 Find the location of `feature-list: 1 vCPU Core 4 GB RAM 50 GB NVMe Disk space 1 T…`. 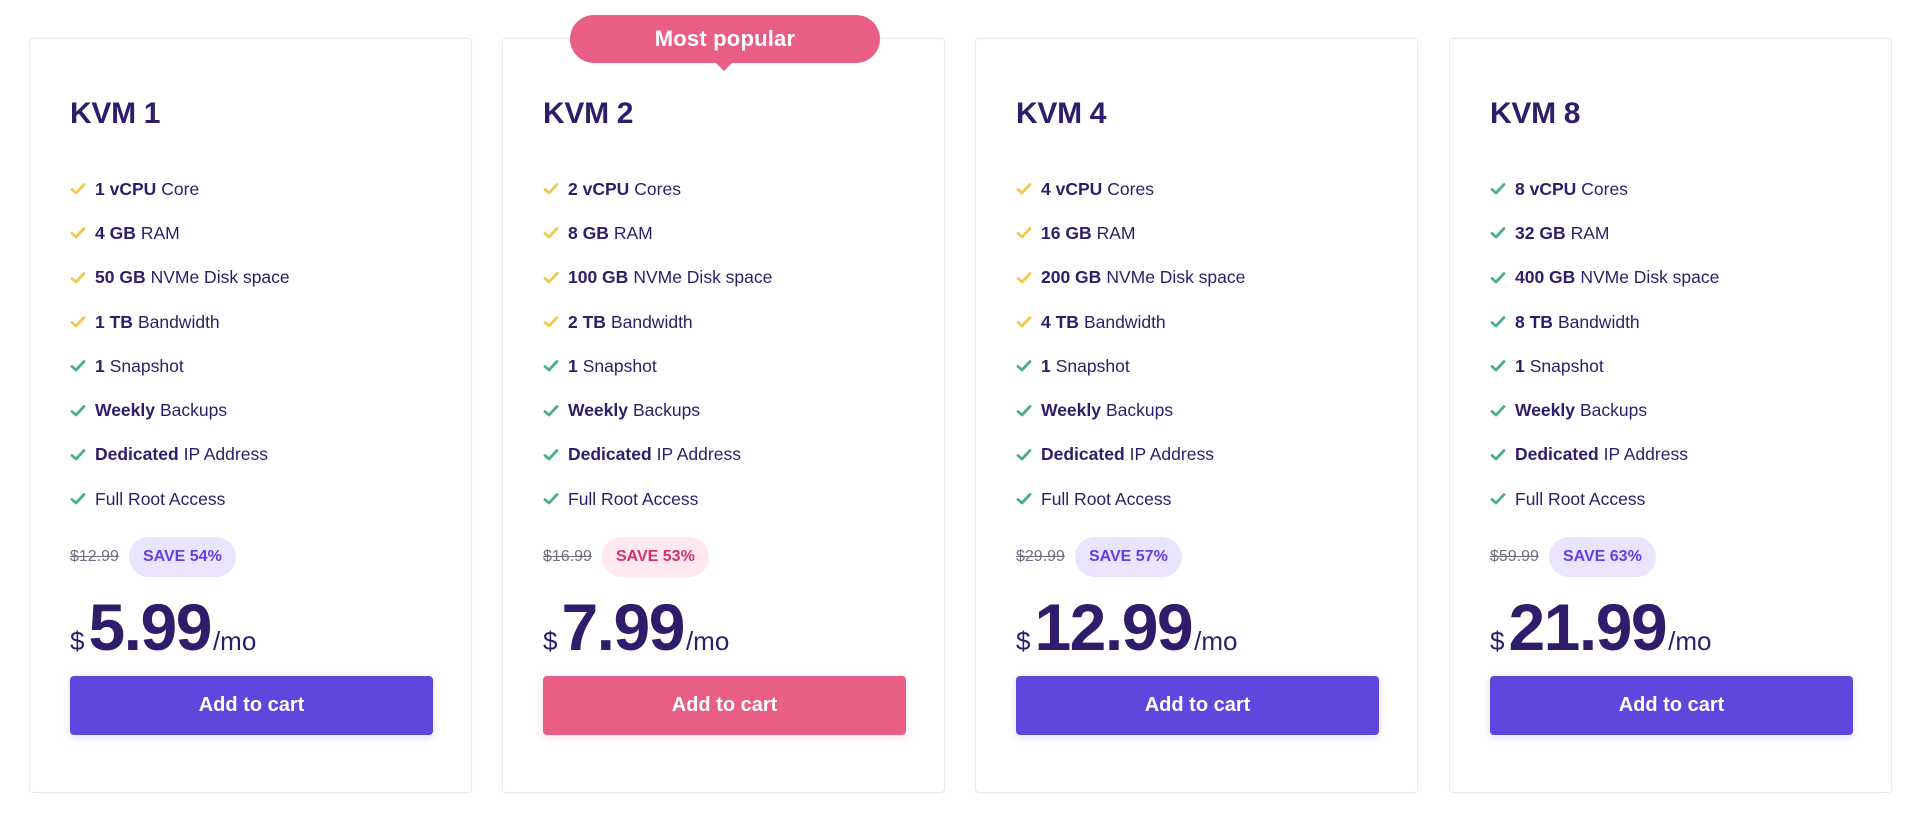

feature-list: 1 vCPU Core 4 GB RAM 50 GB NVMe Disk space 1 T… is located at coordinates (180, 344).